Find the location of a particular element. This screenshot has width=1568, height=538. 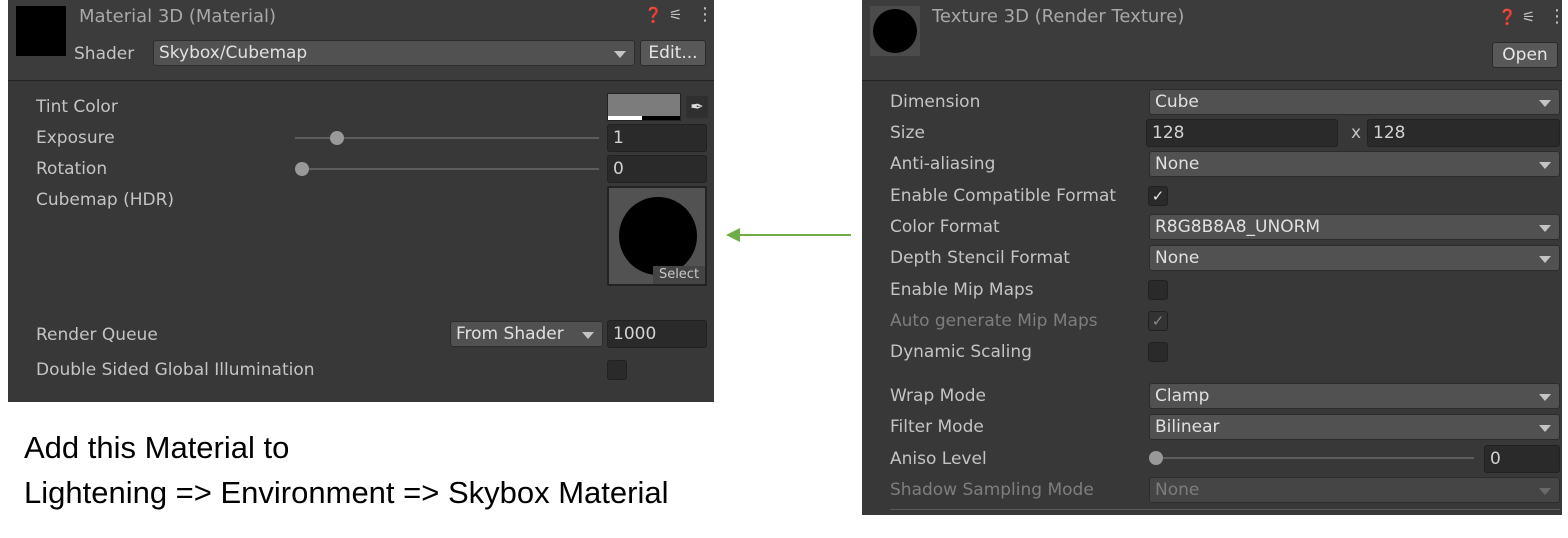

filter-mode-dropdown: Bilinear is located at coordinates (1354, 427).